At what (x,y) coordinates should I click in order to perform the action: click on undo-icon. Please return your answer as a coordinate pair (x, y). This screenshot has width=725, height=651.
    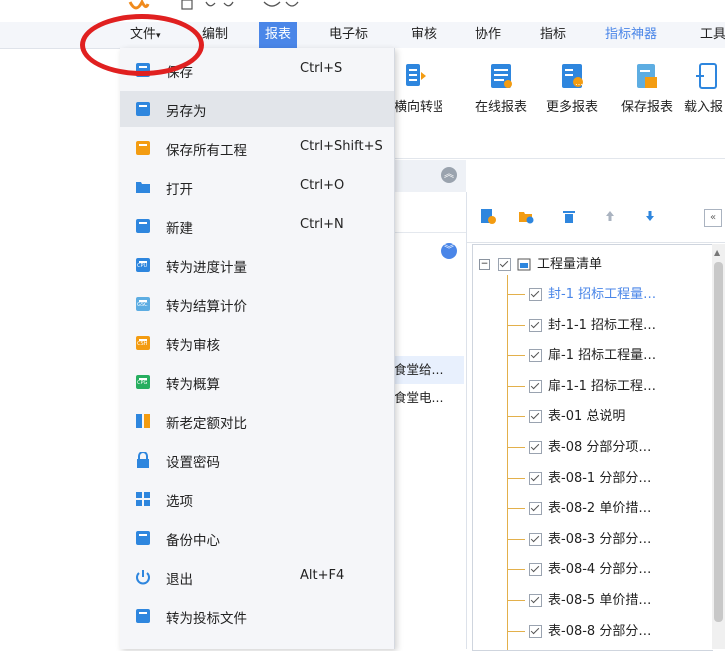
    Looking at the image, I should click on (210, 6).